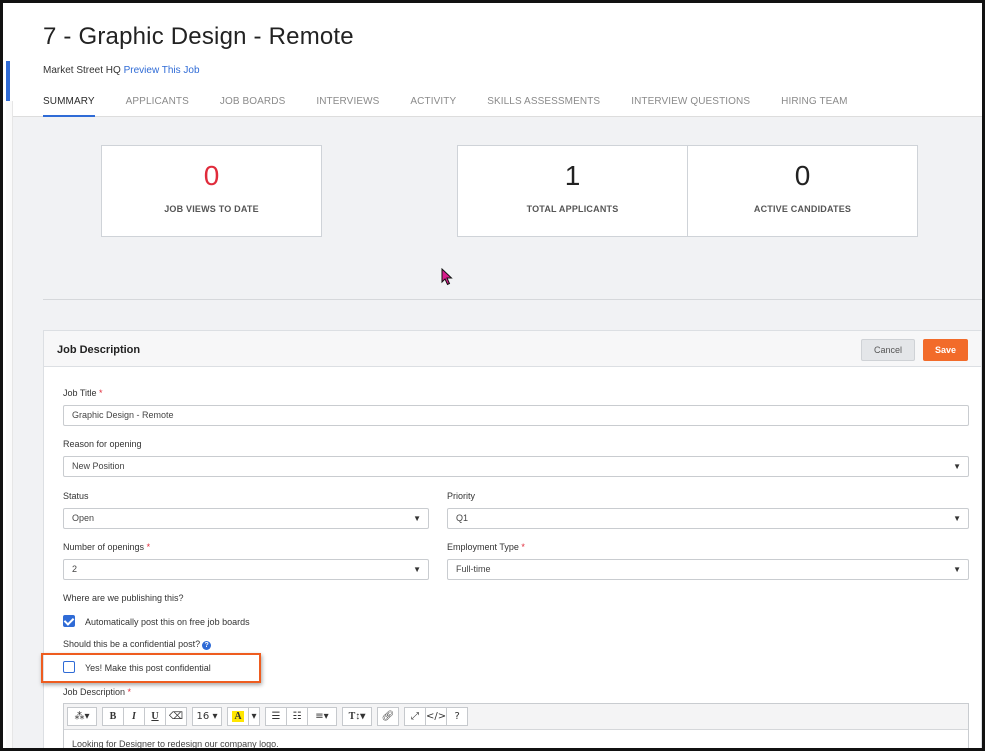  Describe the element at coordinates (76, 496) in the screenshot. I see `status-label: Status` at that location.